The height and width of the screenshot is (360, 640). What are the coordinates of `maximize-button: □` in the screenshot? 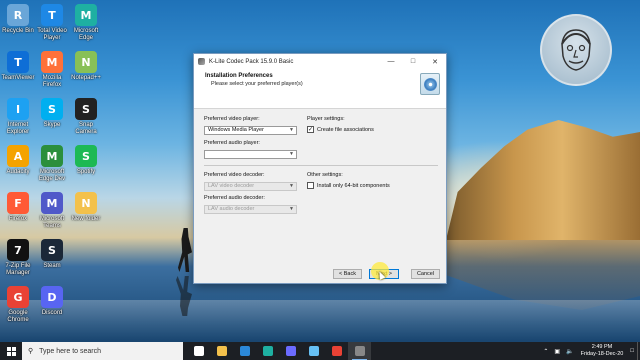 It's located at (413, 61).